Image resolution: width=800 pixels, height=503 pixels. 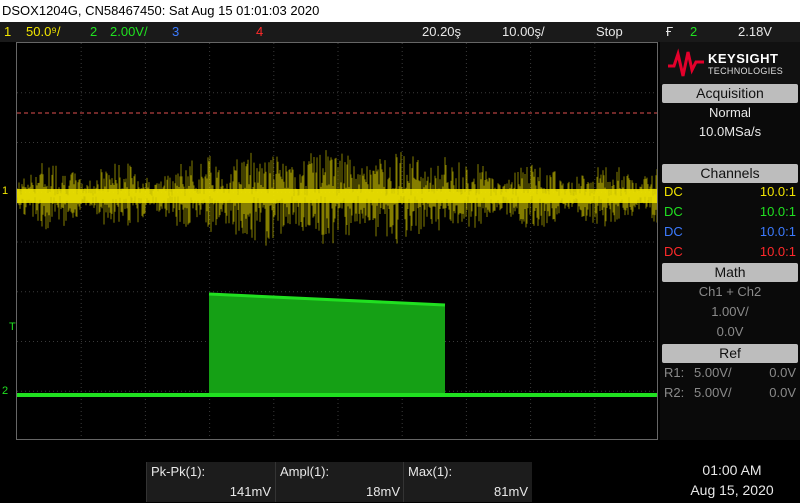 What do you see at coordinates (730, 272) in the screenshot?
I see `math-header: Math` at bounding box center [730, 272].